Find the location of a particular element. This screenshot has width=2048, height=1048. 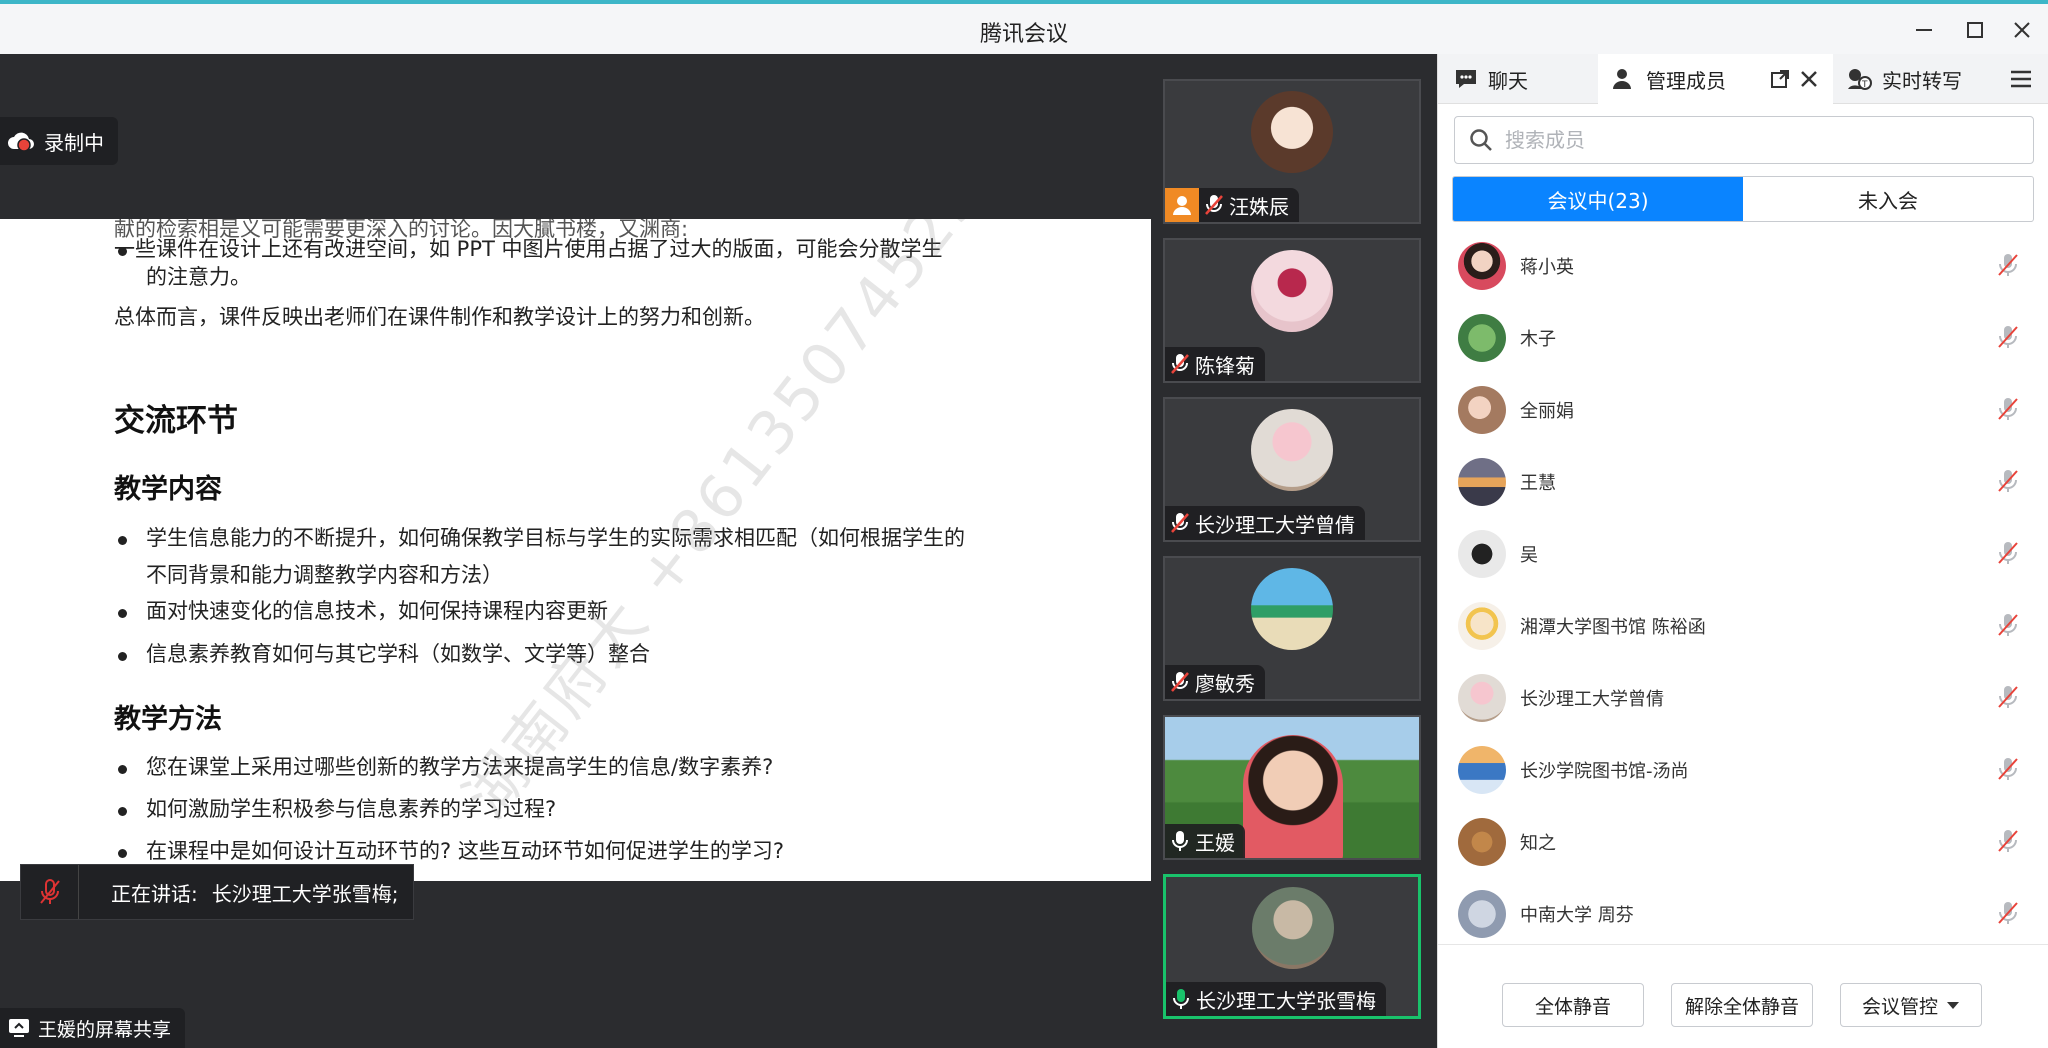

speaking-indicator: 正在讲话: 长沙理工大学张雪梅; is located at coordinates (217, 892).